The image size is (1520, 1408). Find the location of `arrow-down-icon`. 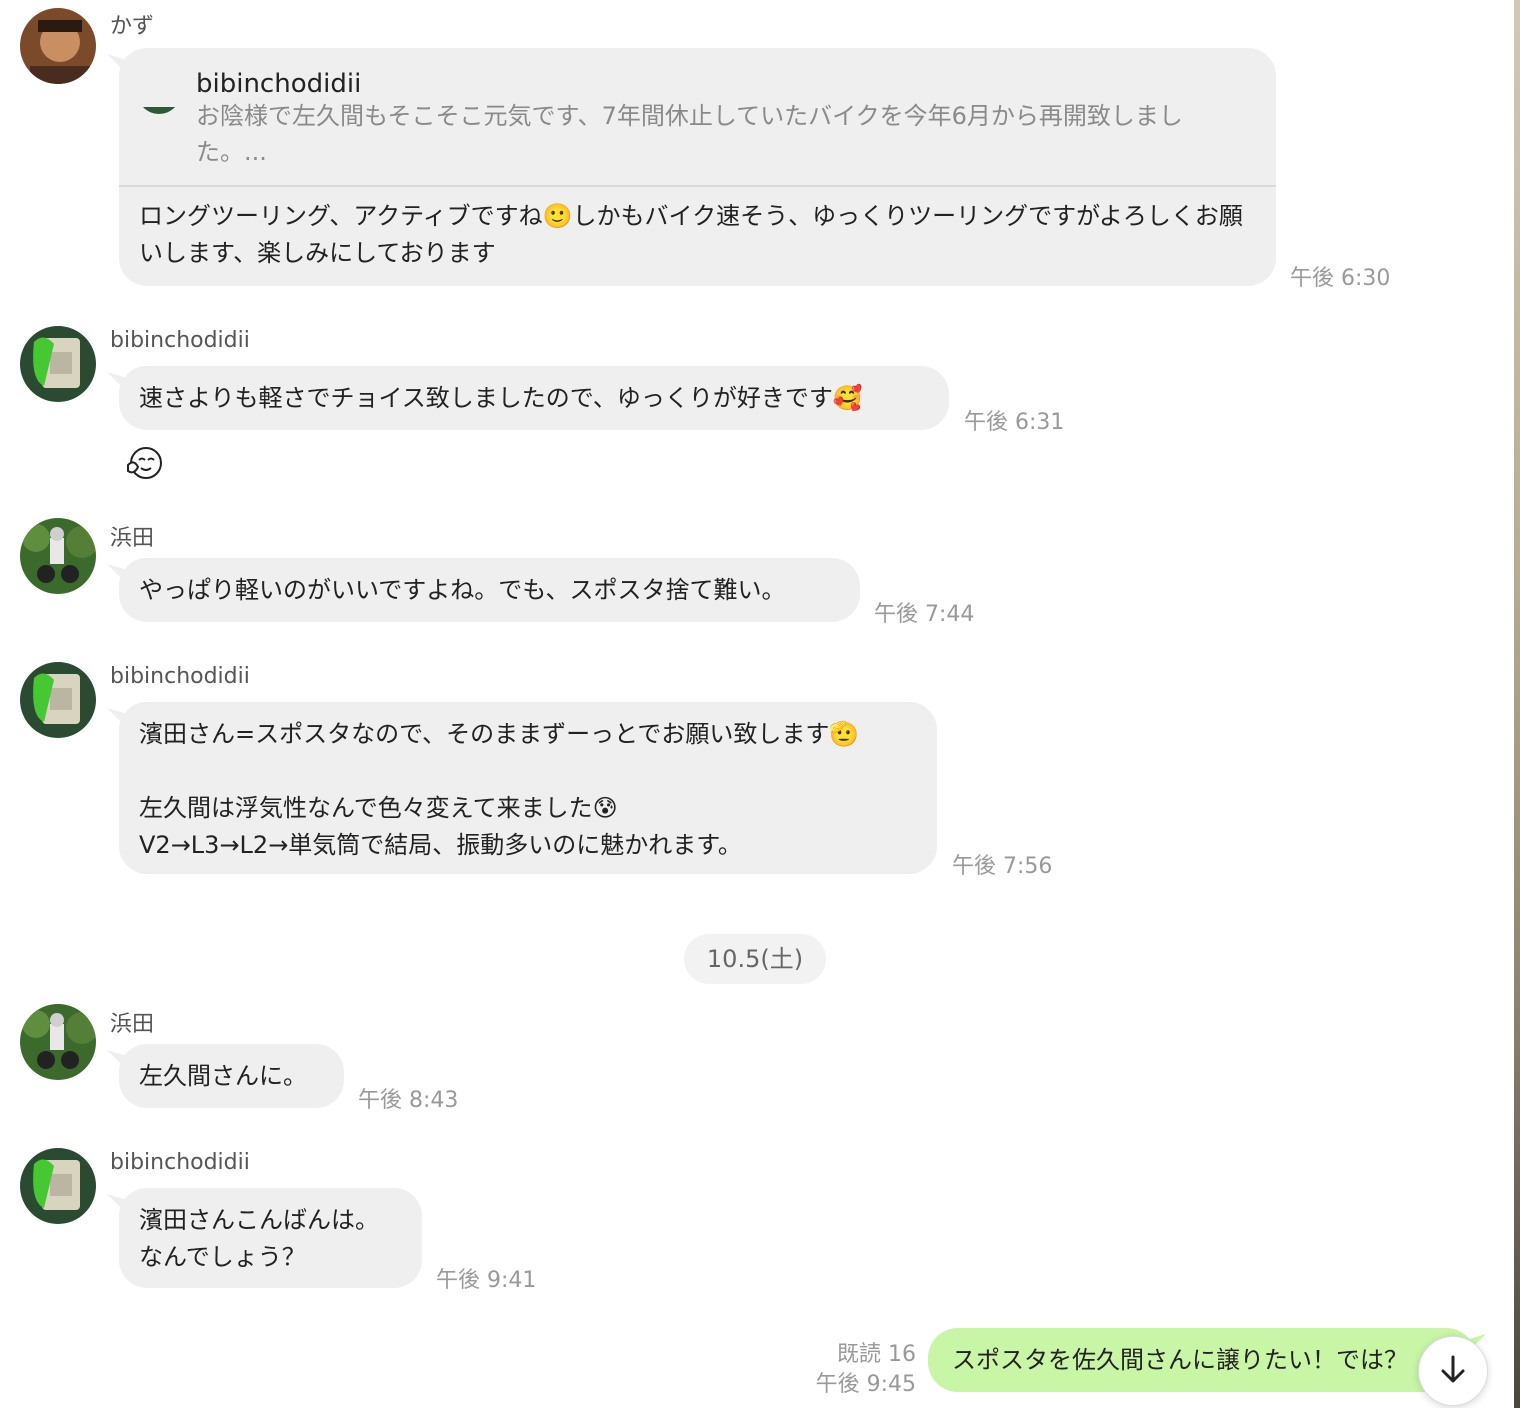

arrow-down-icon is located at coordinates (1453, 1371).